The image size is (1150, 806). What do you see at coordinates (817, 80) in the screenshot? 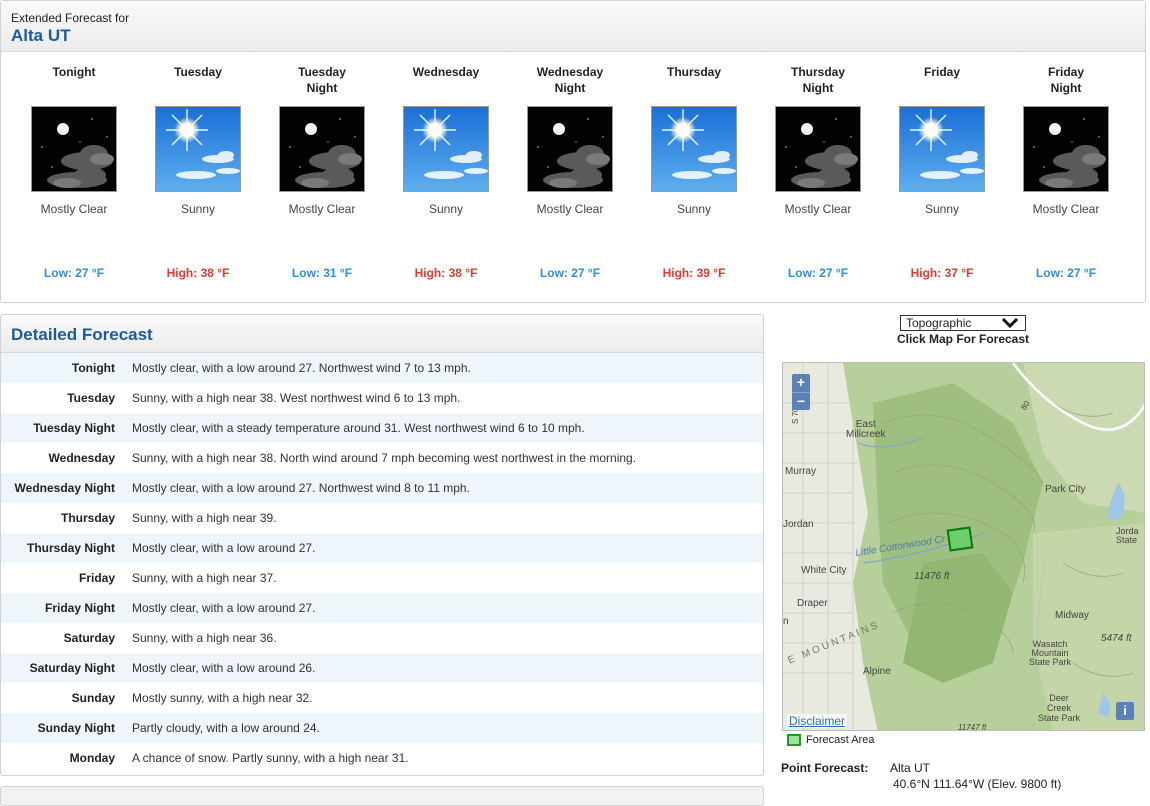
I see `period-name: Thursday Night` at bounding box center [817, 80].